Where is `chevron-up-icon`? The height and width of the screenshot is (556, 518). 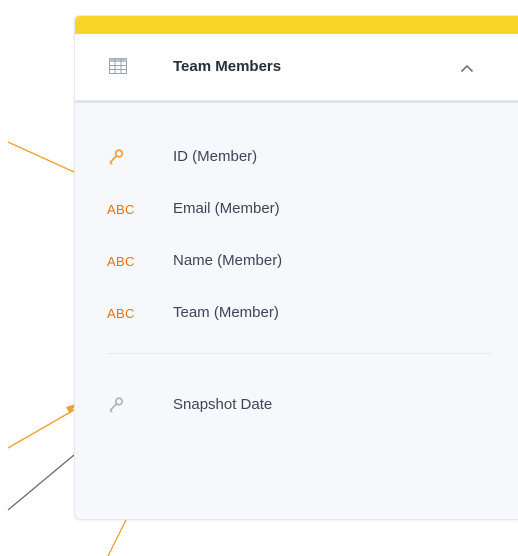 chevron-up-icon is located at coordinates (467, 68).